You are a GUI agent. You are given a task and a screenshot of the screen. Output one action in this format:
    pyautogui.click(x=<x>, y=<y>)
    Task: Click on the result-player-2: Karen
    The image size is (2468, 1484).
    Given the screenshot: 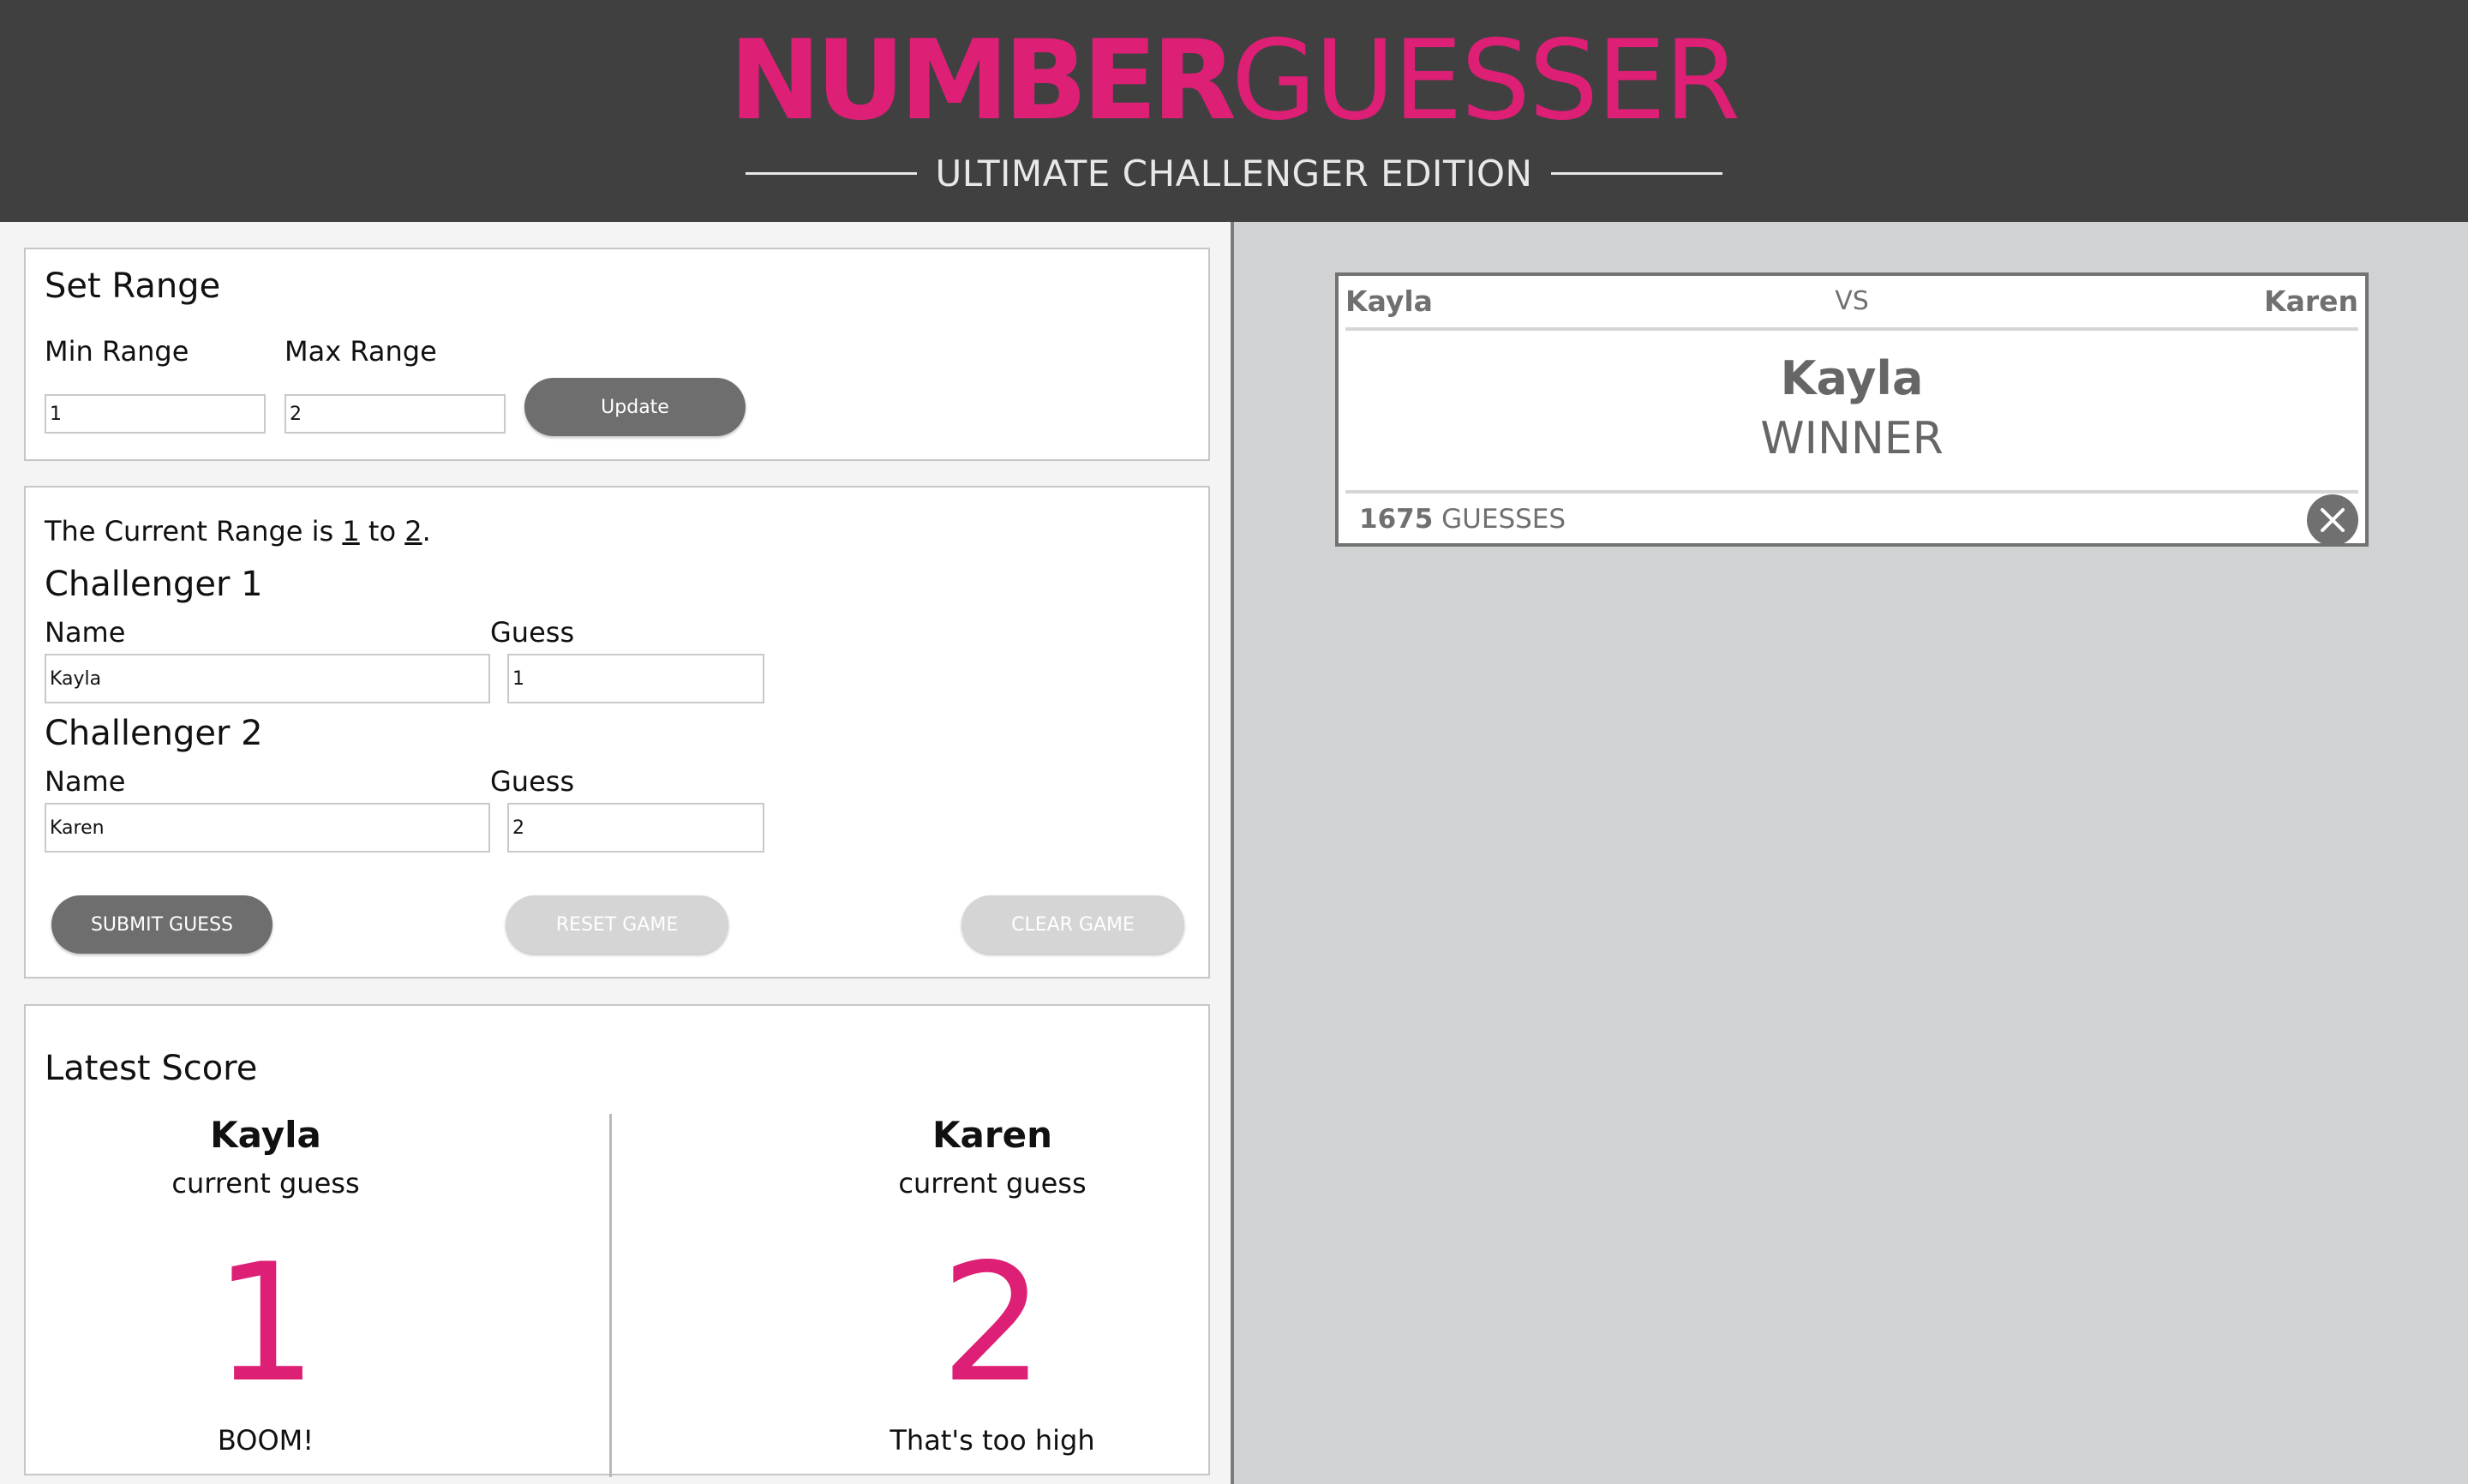 What is the action you would take?
    pyautogui.click(x=2311, y=301)
    